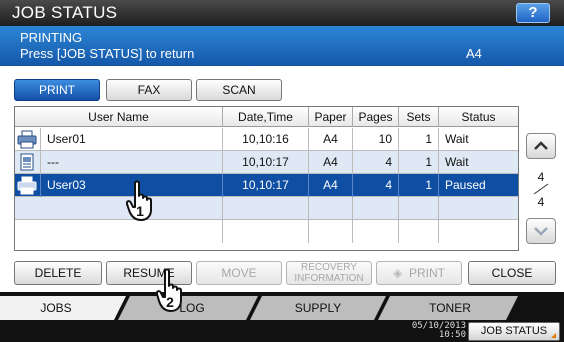 The image size is (564, 342). I want to click on job-datetime: 10,10:16, so click(266, 139).